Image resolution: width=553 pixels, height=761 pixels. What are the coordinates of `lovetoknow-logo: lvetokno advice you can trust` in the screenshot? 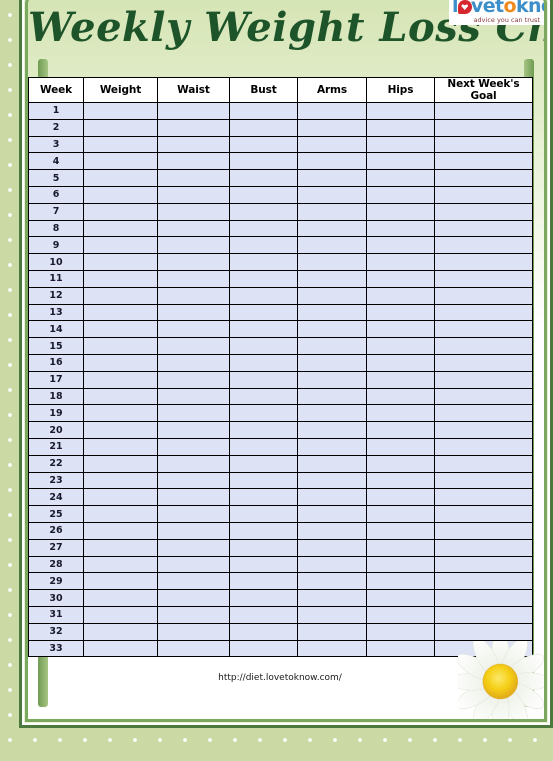 It's located at (496, 12).